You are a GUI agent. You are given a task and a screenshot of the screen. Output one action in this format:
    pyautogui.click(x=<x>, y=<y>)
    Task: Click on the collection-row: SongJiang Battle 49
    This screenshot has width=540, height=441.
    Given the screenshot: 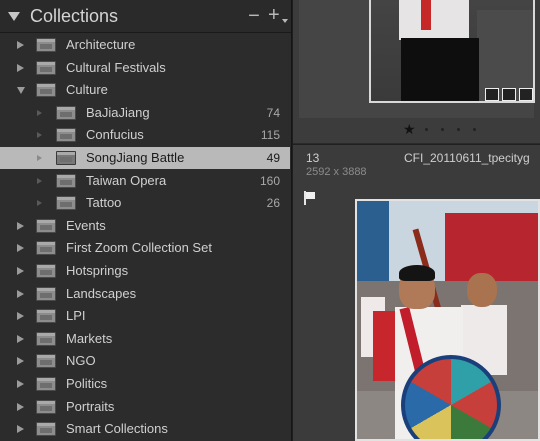 What is the action you would take?
    pyautogui.click(x=145, y=158)
    